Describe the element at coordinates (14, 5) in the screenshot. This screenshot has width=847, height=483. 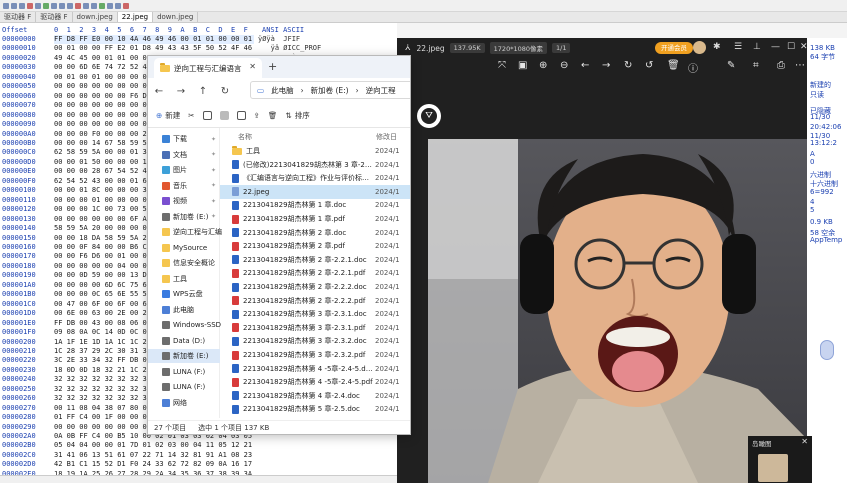
I see `open-file-icon` at that location.